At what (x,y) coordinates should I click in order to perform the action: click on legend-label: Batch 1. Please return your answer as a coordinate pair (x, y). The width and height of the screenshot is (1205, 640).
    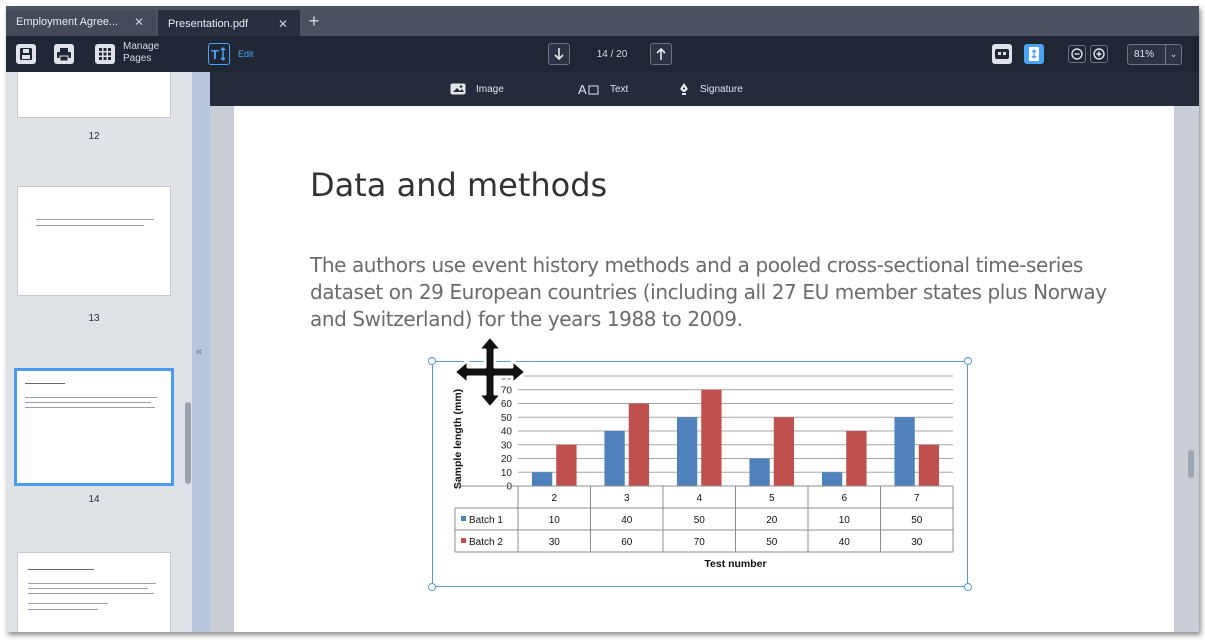
    Looking at the image, I should click on (486, 520).